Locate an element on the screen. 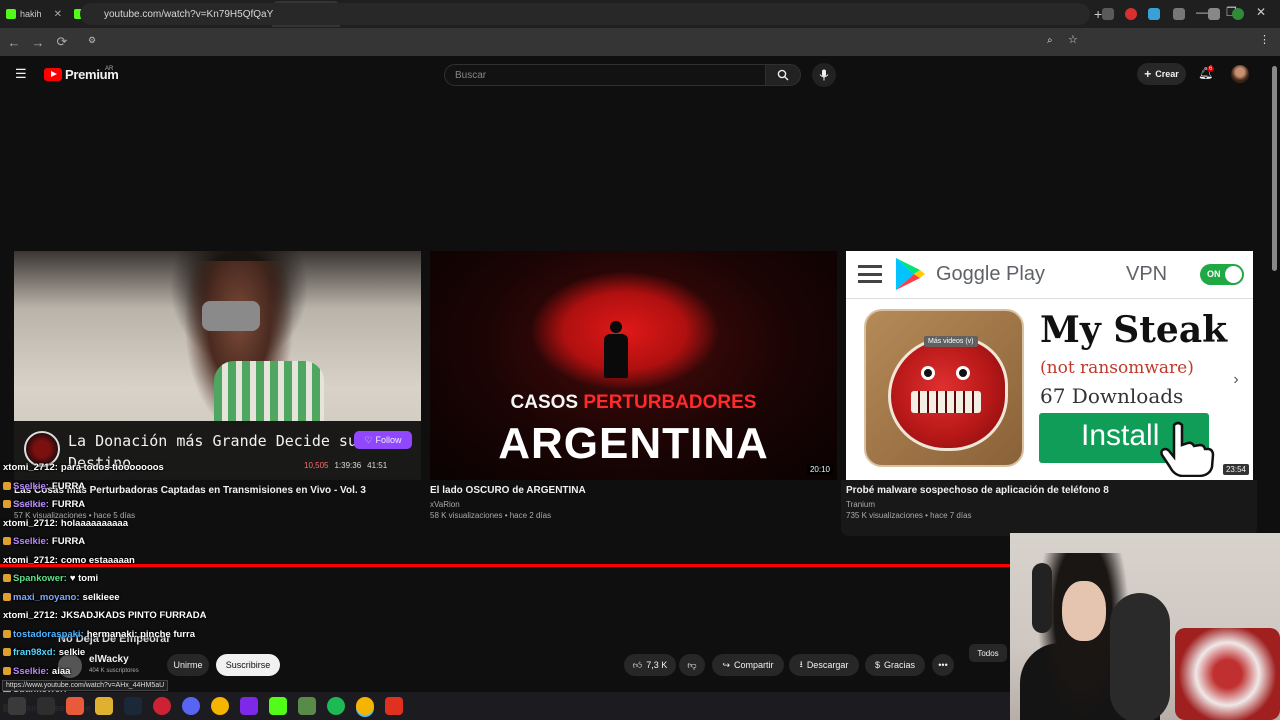  dislike-button: 👎︎ is located at coordinates (692, 665).